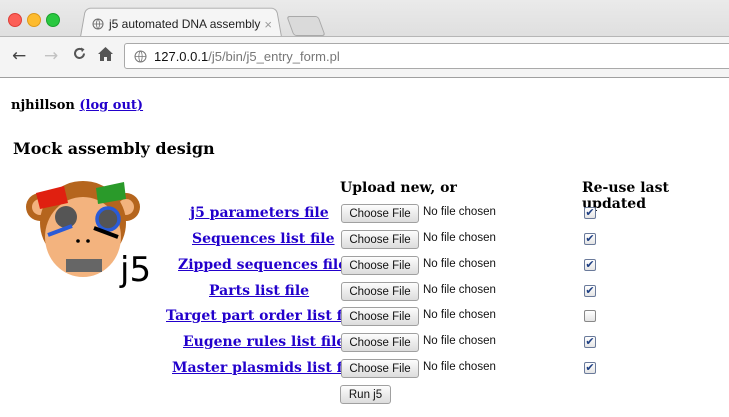 The height and width of the screenshot is (417, 729). What do you see at coordinates (79, 53) in the screenshot?
I see `reload-glyph` at bounding box center [79, 53].